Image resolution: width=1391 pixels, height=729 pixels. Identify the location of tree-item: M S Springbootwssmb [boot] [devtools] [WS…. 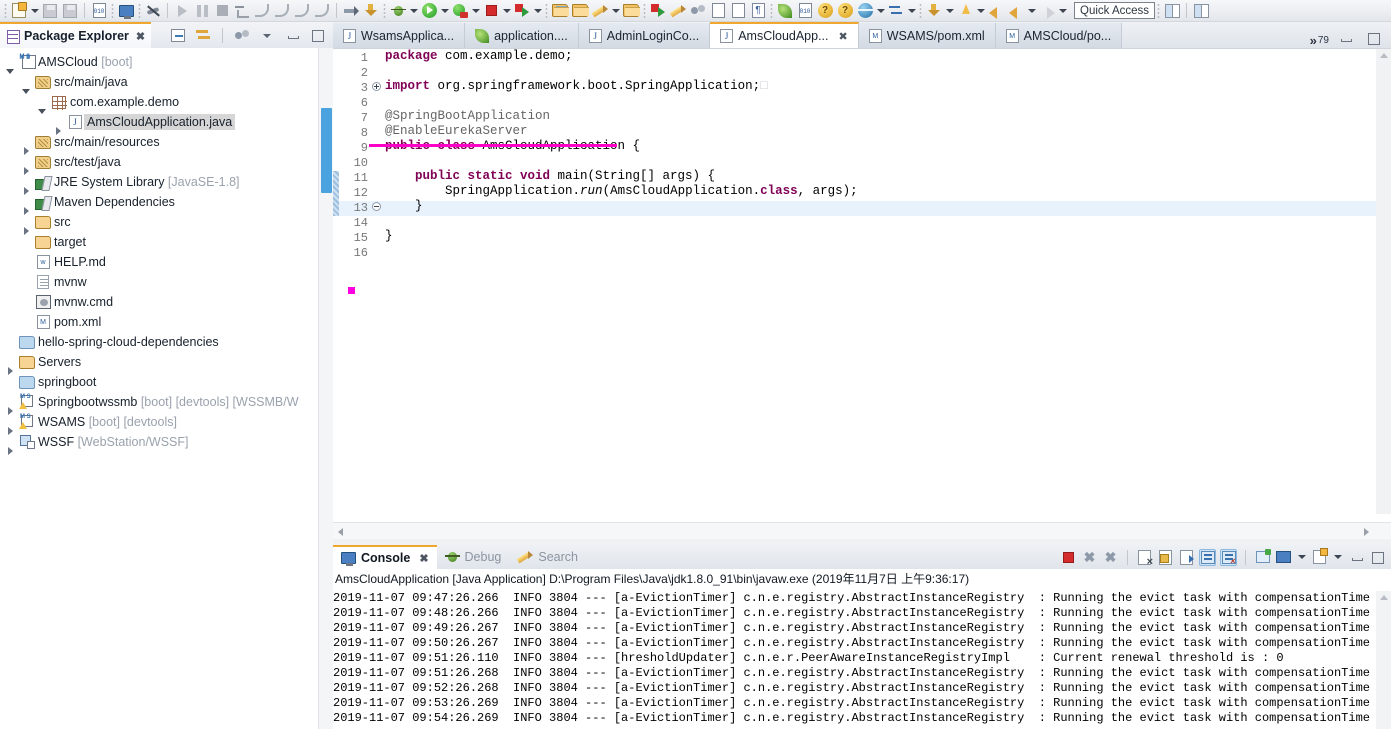
(158, 403).